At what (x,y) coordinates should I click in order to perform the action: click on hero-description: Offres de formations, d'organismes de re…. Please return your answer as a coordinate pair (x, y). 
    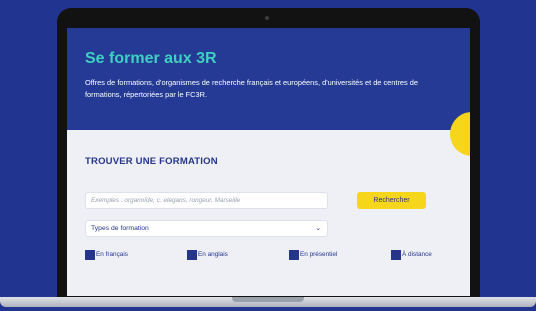
    Looking at the image, I should click on (251, 88).